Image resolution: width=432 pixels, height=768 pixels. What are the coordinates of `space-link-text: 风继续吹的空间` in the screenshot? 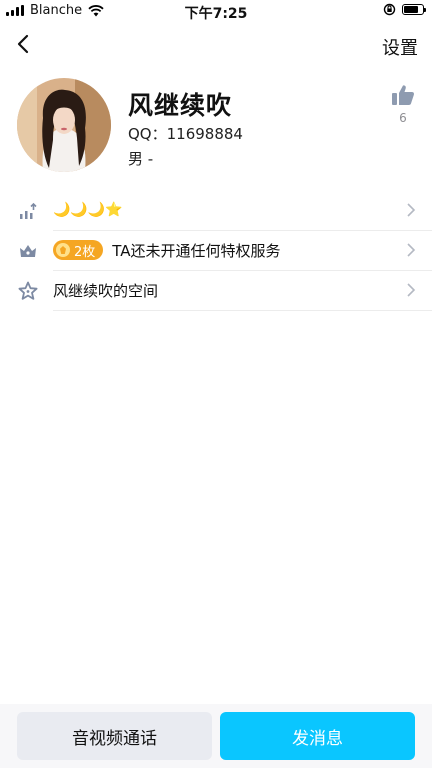 It's located at (106, 290).